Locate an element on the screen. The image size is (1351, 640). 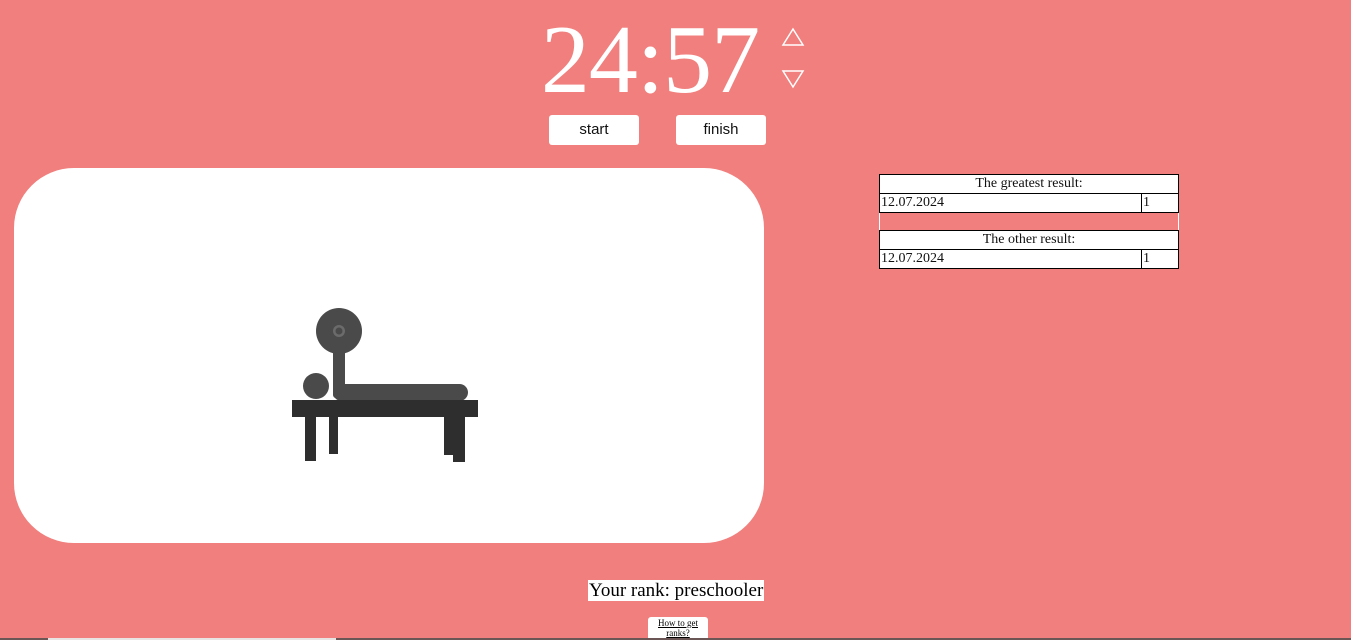
other-result-table: The other result: 12.07.2024 1 is located at coordinates (1029, 249).